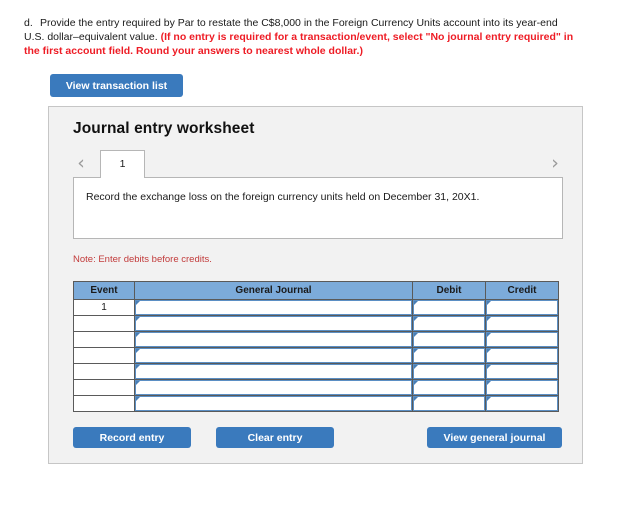 Image resolution: width=619 pixels, height=507 pixels. I want to click on debits-before-credits-note: Note: Enter debits before credits., so click(142, 259).